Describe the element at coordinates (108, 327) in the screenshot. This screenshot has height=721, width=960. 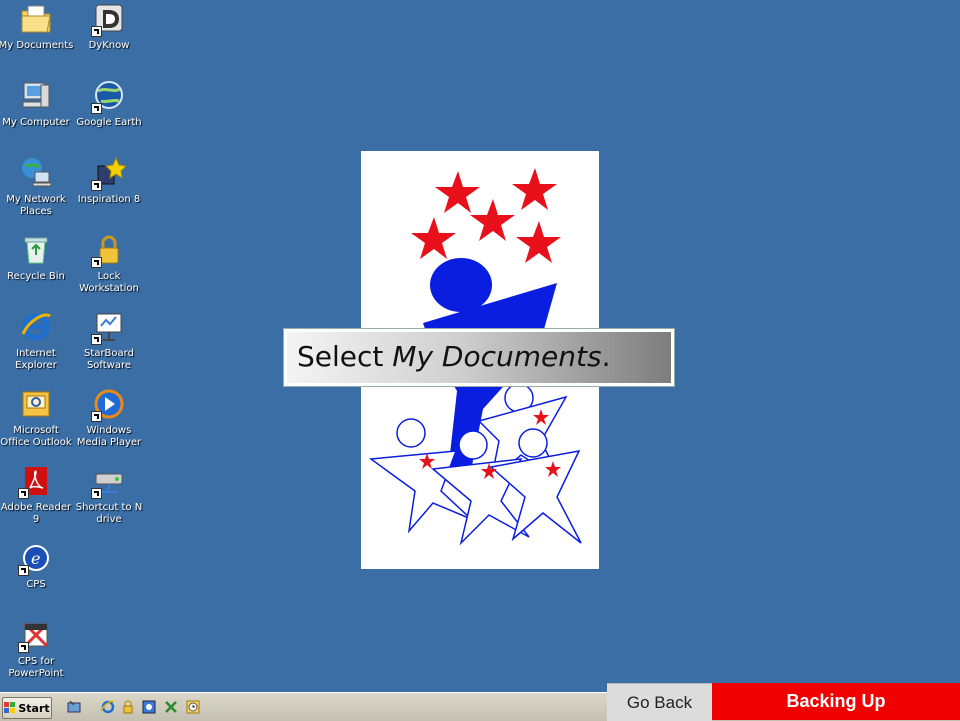
I see `starboard-icon` at that location.